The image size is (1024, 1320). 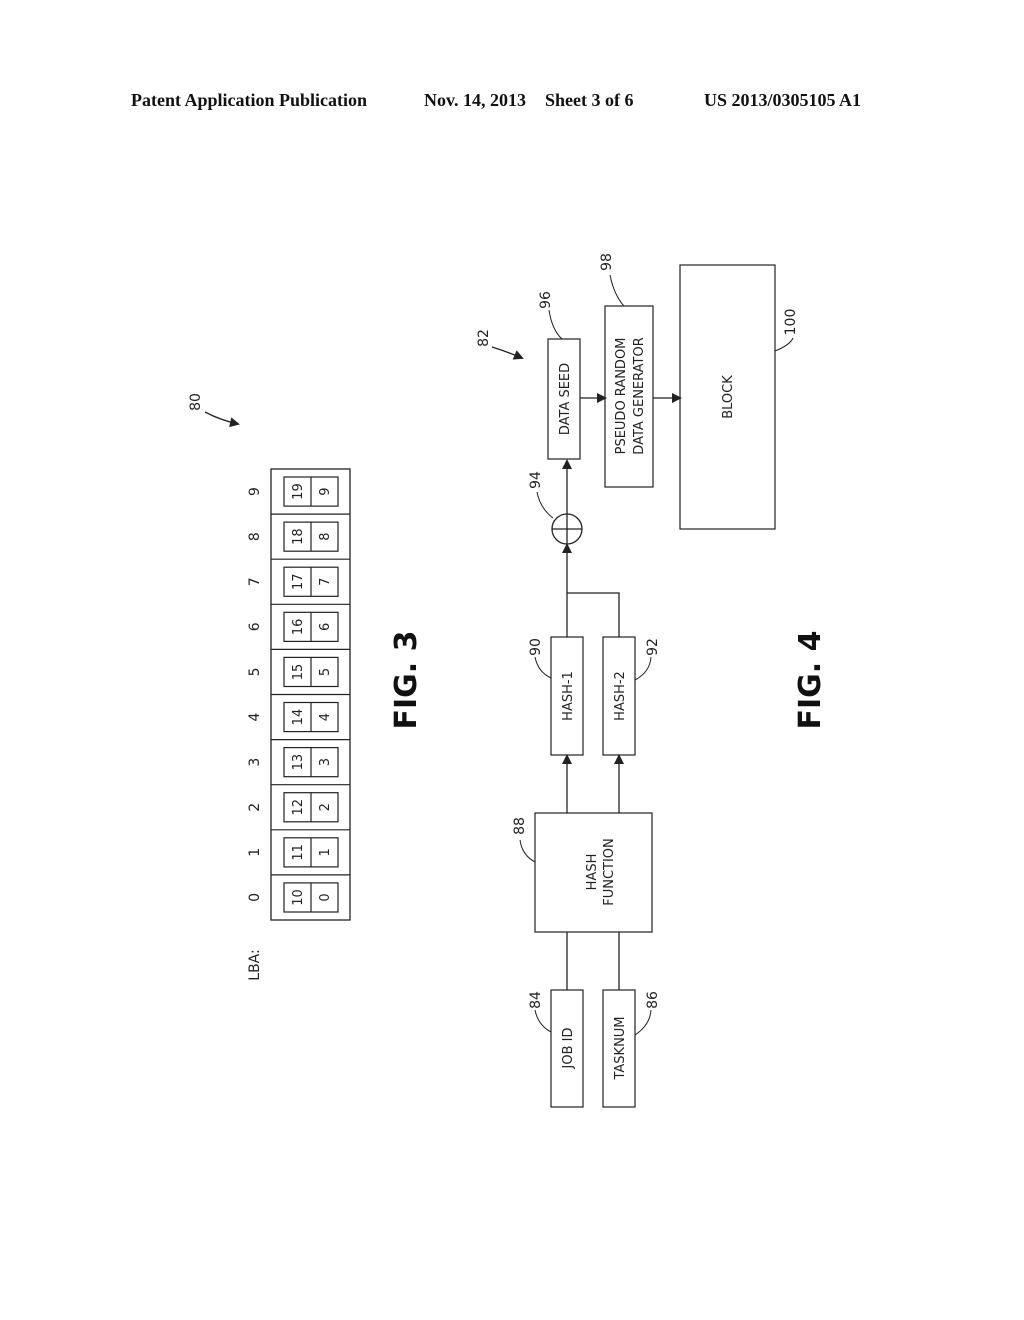 What do you see at coordinates (325, 807) in the screenshot?
I see `lba-cell-bottom-value: 2` at bounding box center [325, 807].